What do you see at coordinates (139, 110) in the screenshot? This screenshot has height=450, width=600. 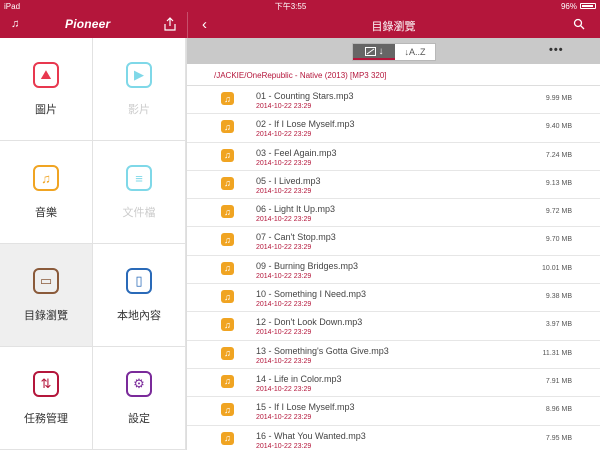 I see `menu-tile-label: 影片` at bounding box center [139, 110].